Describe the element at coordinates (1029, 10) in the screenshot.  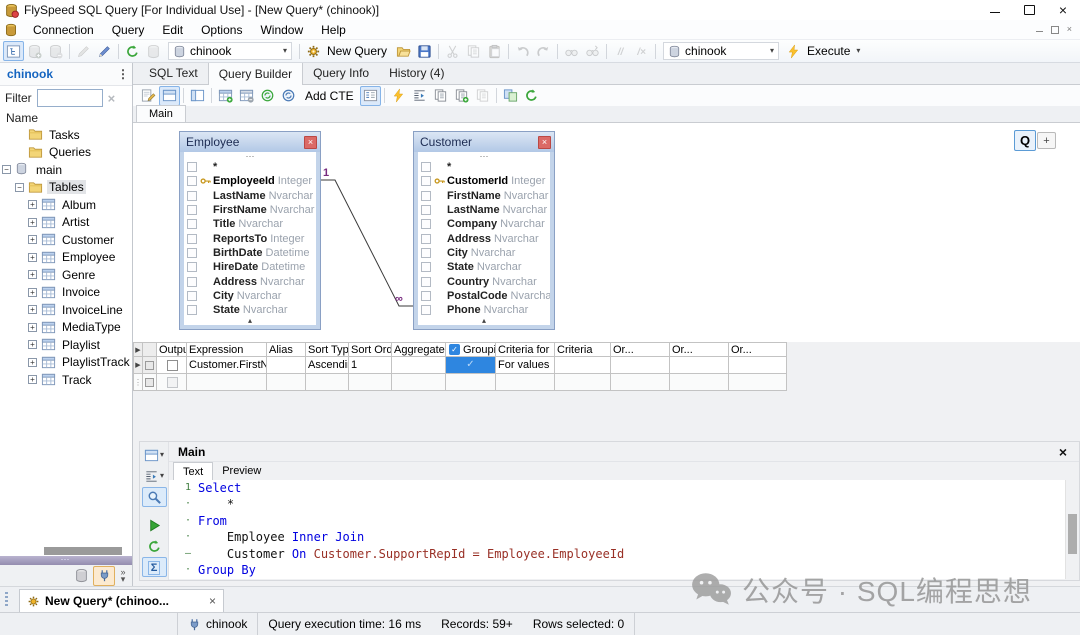
I see `maximize-button` at that location.